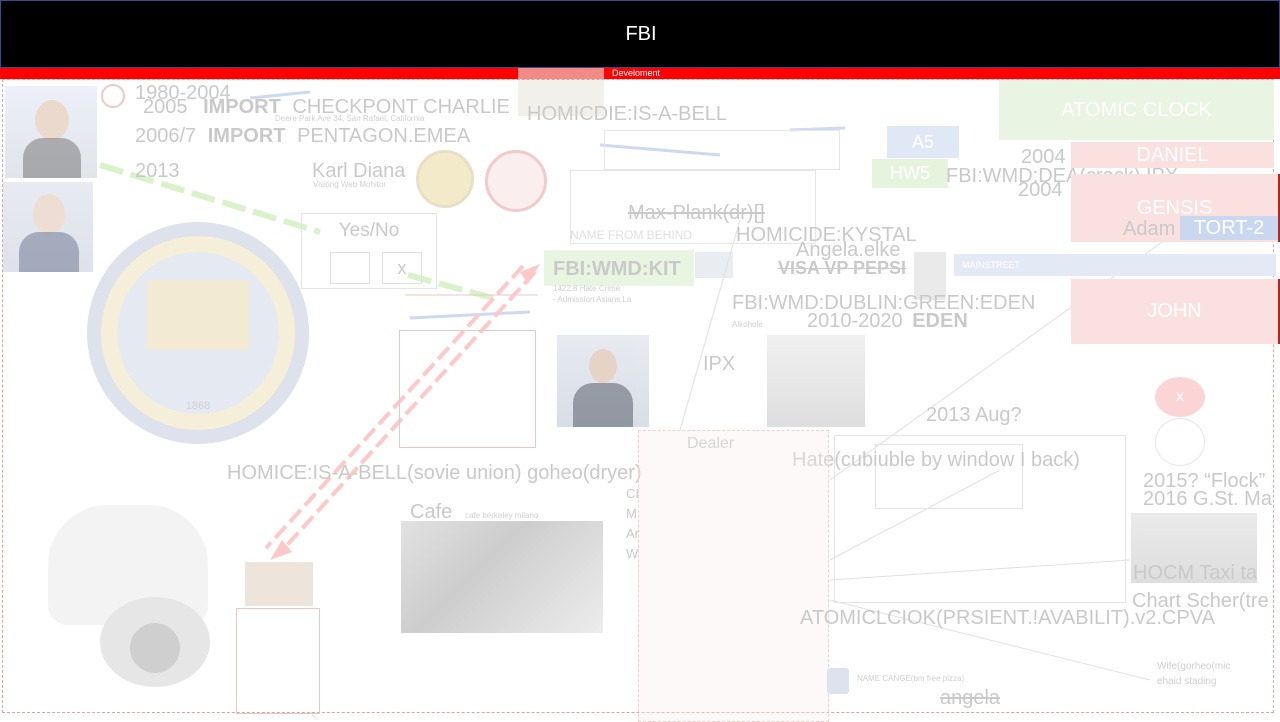 This screenshot has height=722, width=1280. I want to click on label-max-plank: Max-Plank(dr)[], so click(696, 213).